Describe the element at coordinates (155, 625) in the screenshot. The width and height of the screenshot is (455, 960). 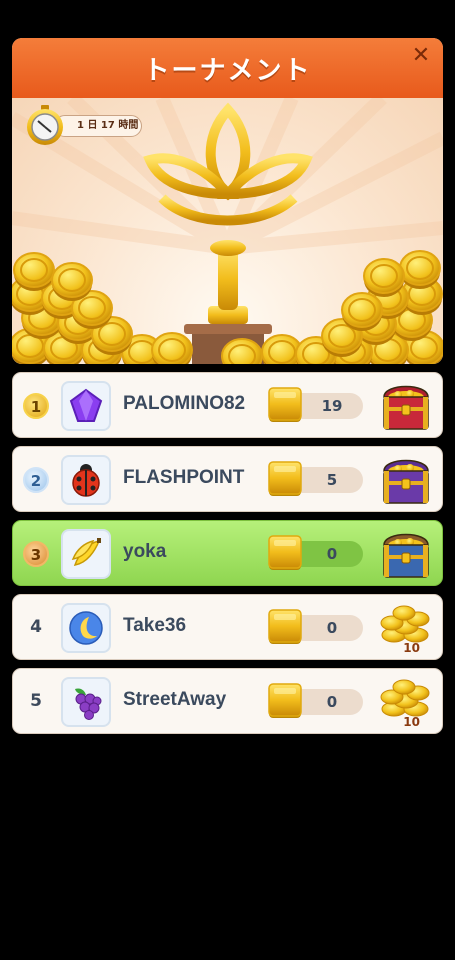
I see `player-name: Take36` at that location.